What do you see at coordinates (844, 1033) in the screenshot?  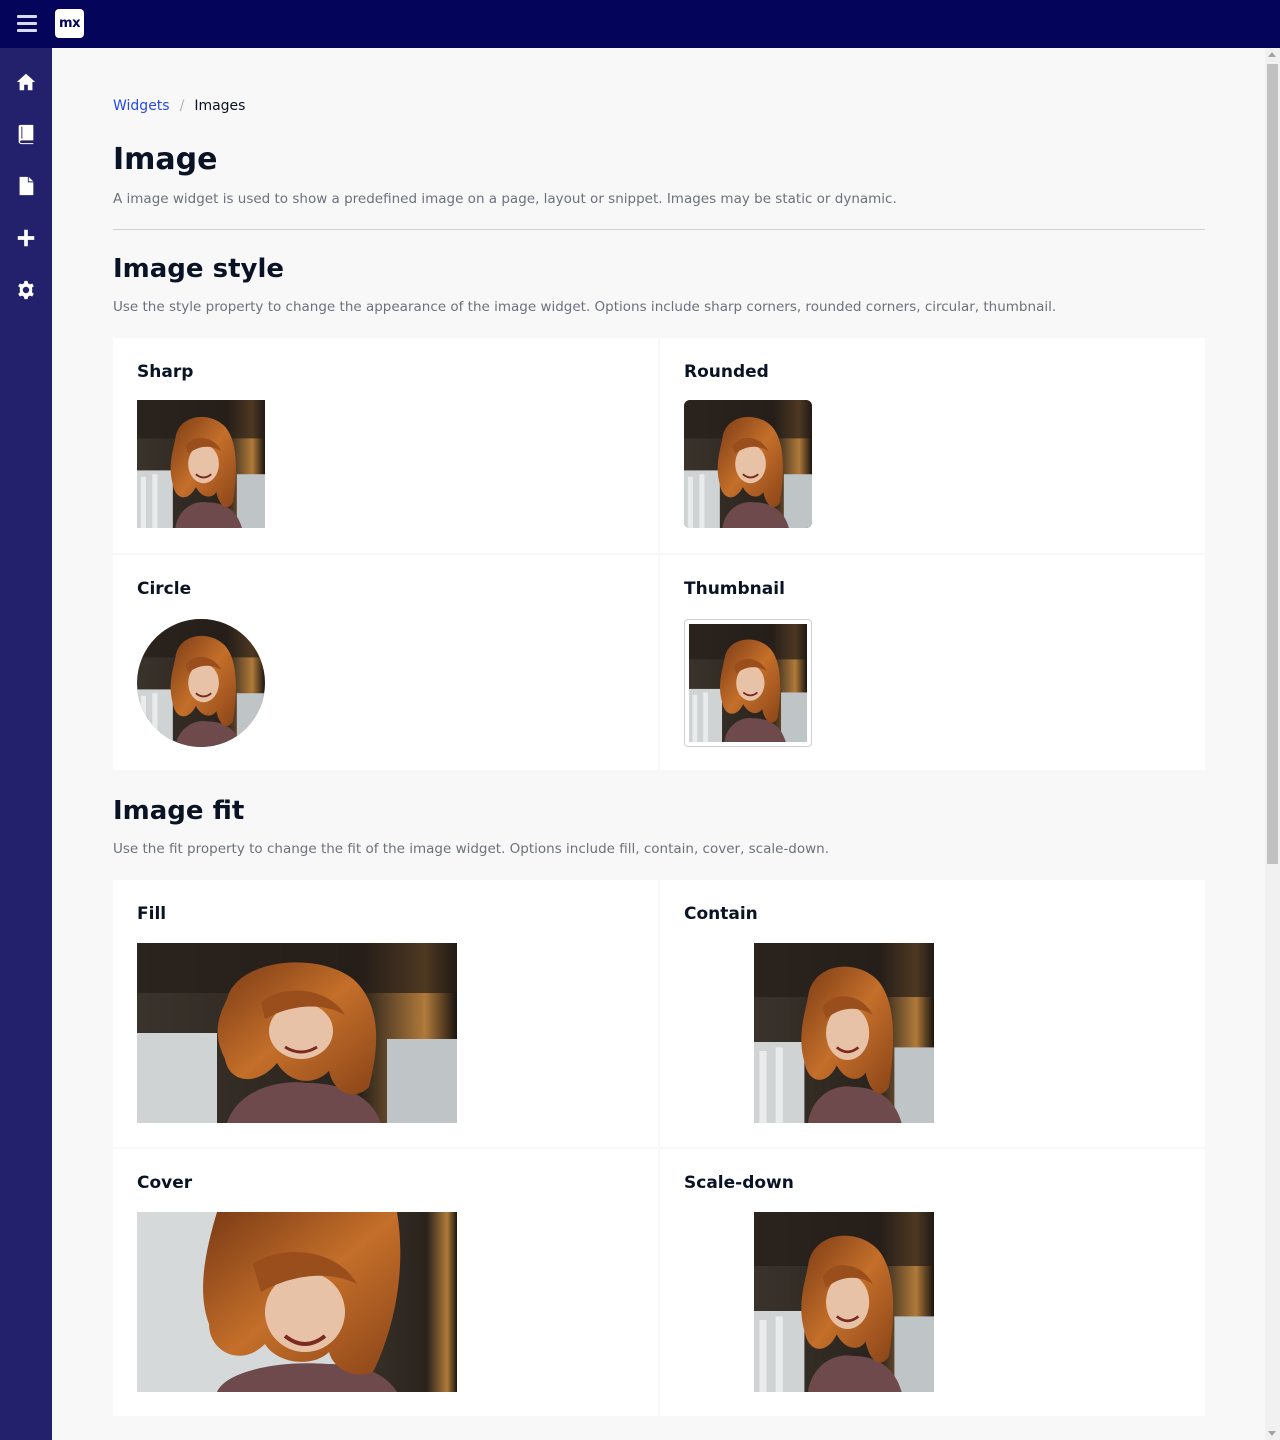 I see `image-contain` at bounding box center [844, 1033].